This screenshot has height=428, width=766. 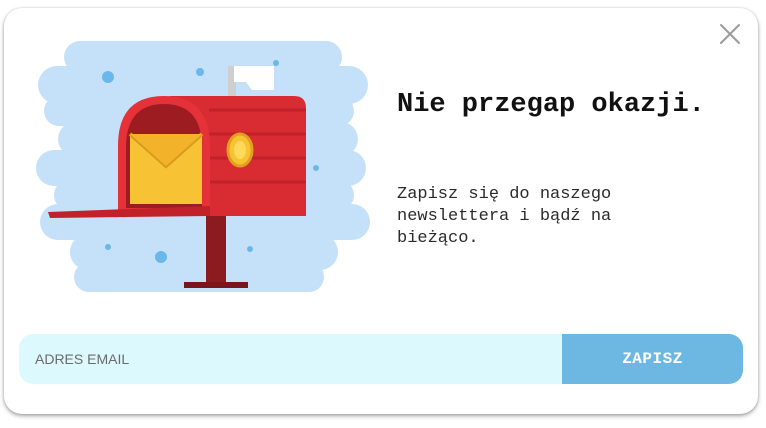 I want to click on mailbox-post, so click(x=216, y=247).